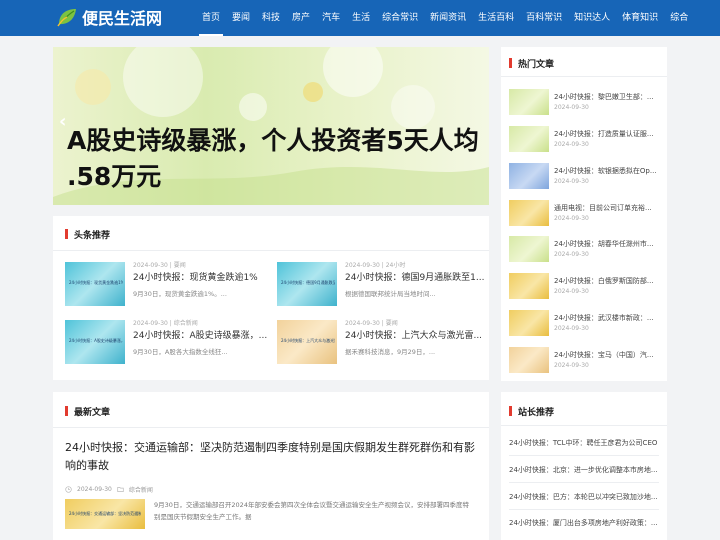  I want to click on article-category: 24小时, so click(396, 265).